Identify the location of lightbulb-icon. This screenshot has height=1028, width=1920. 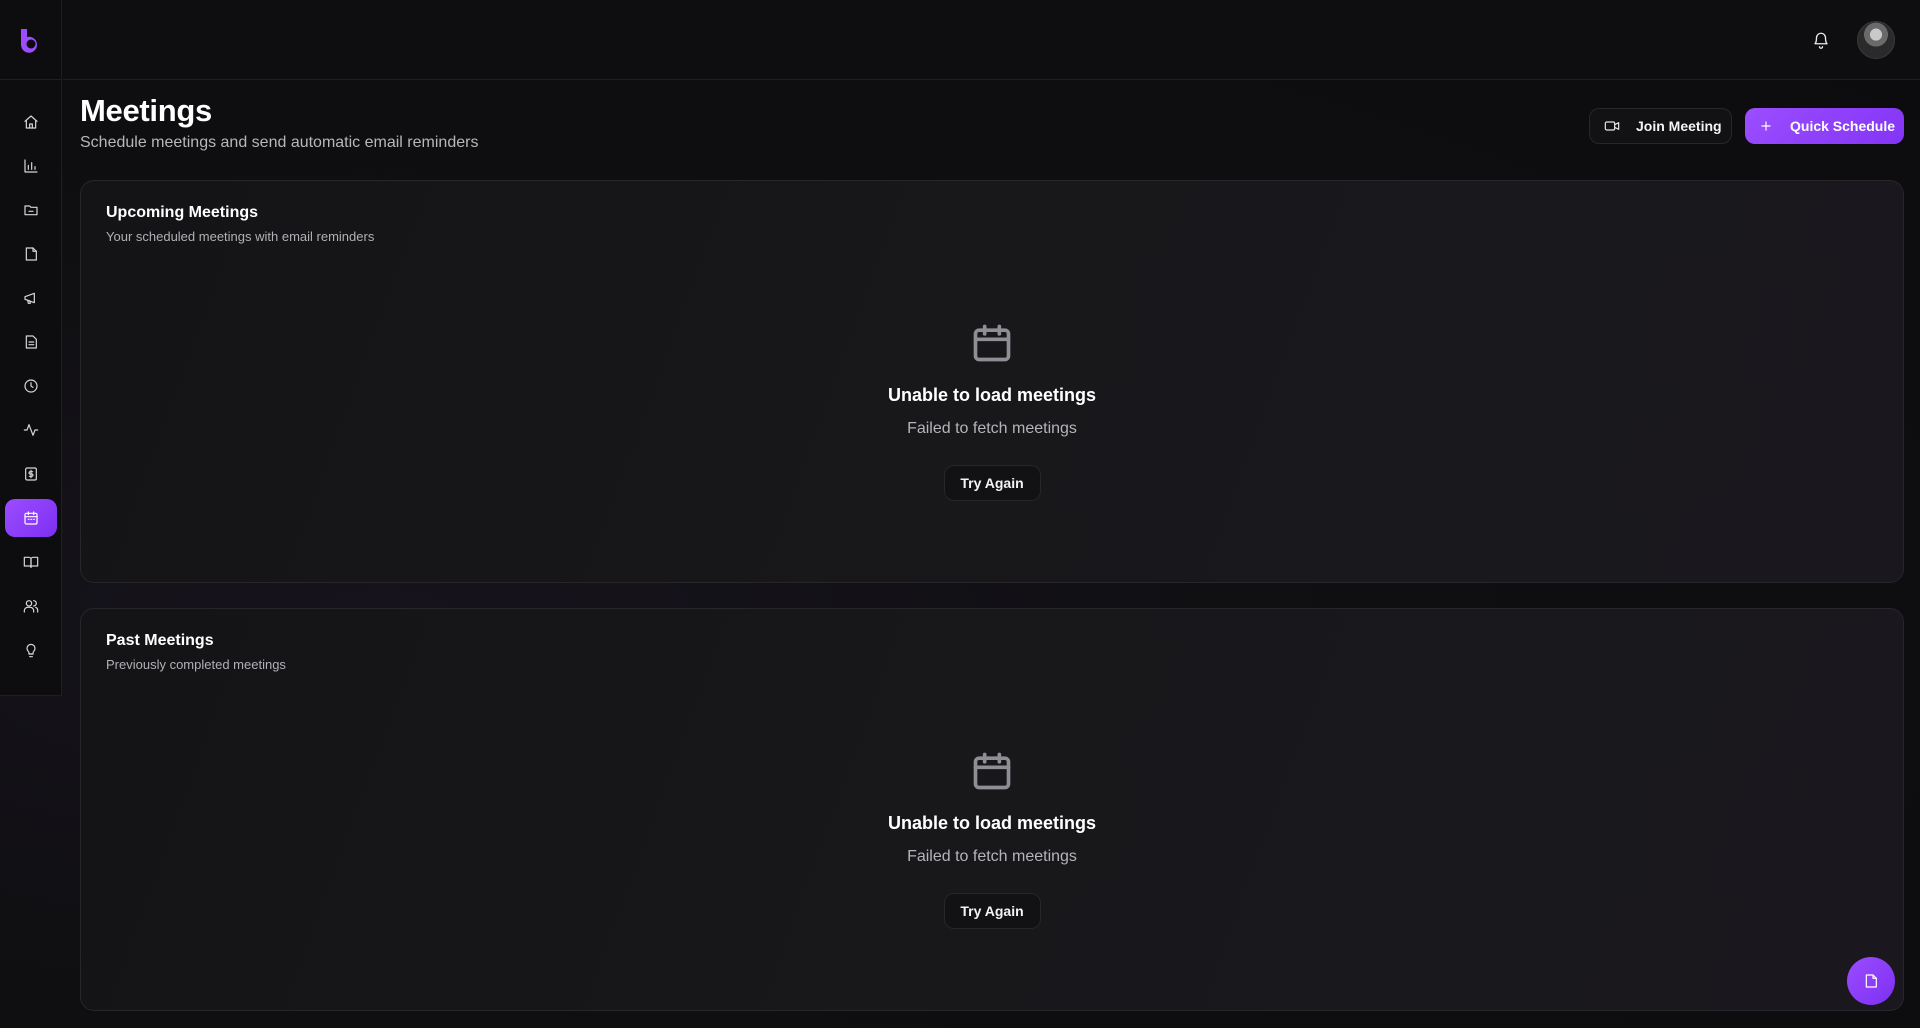
(31, 650).